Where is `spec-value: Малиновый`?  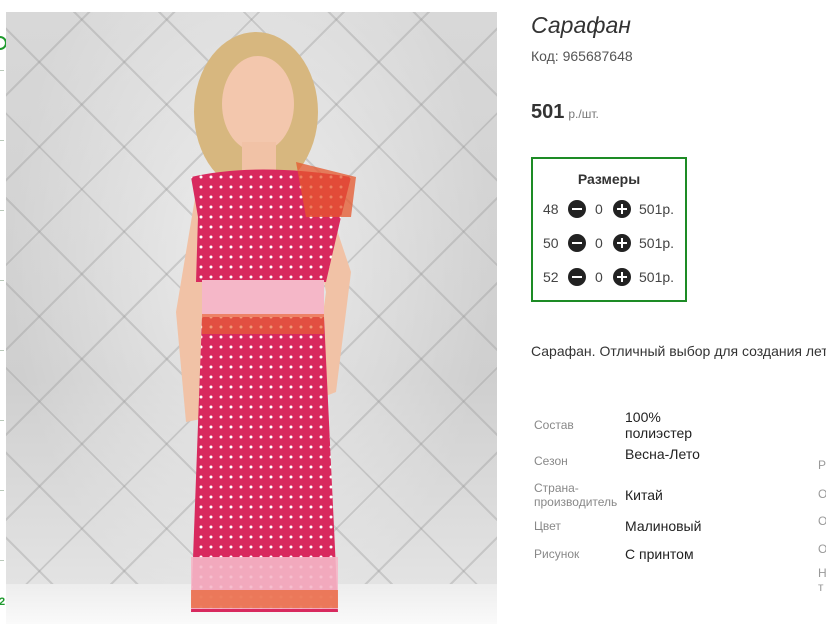 spec-value: Малиновый is located at coordinates (663, 526).